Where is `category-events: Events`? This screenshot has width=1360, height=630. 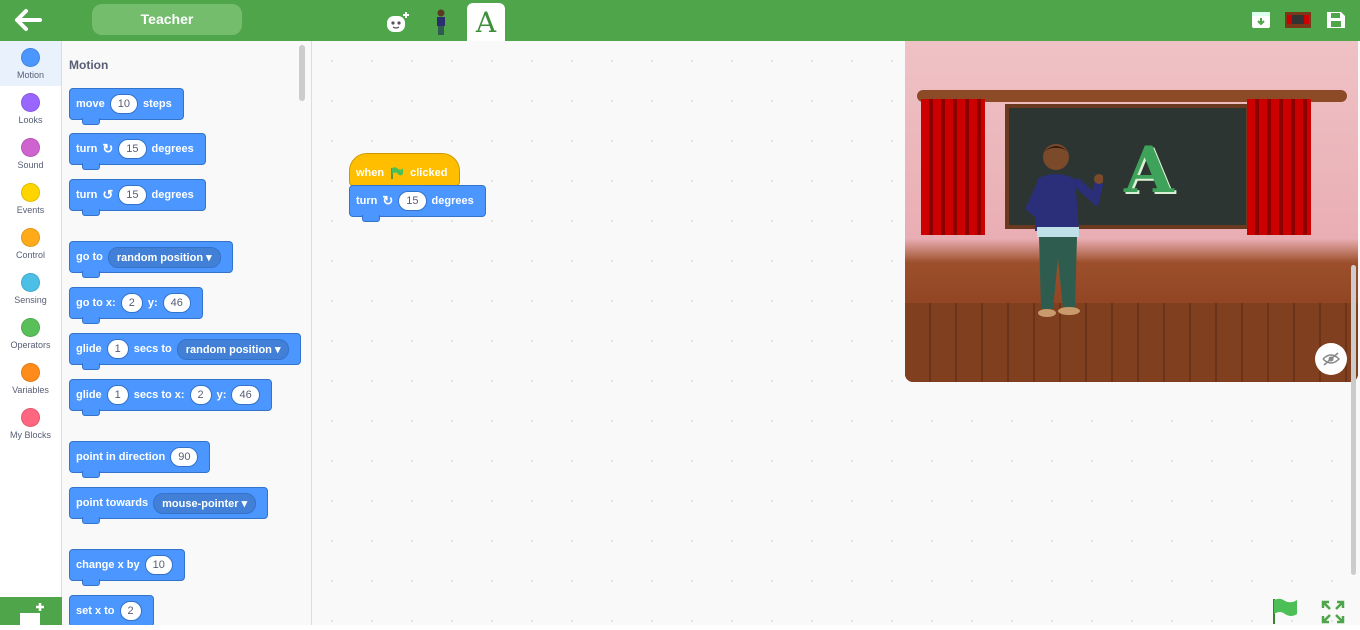 category-events: Events is located at coordinates (30, 198).